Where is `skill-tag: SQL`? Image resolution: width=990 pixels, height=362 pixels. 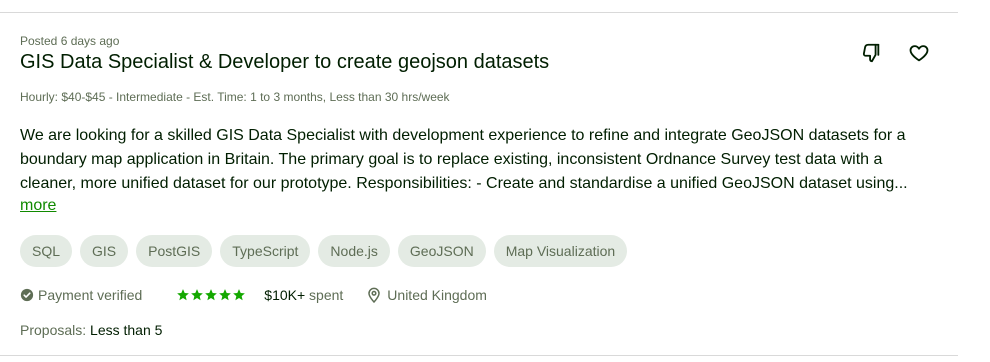
skill-tag: SQL is located at coordinates (46, 251).